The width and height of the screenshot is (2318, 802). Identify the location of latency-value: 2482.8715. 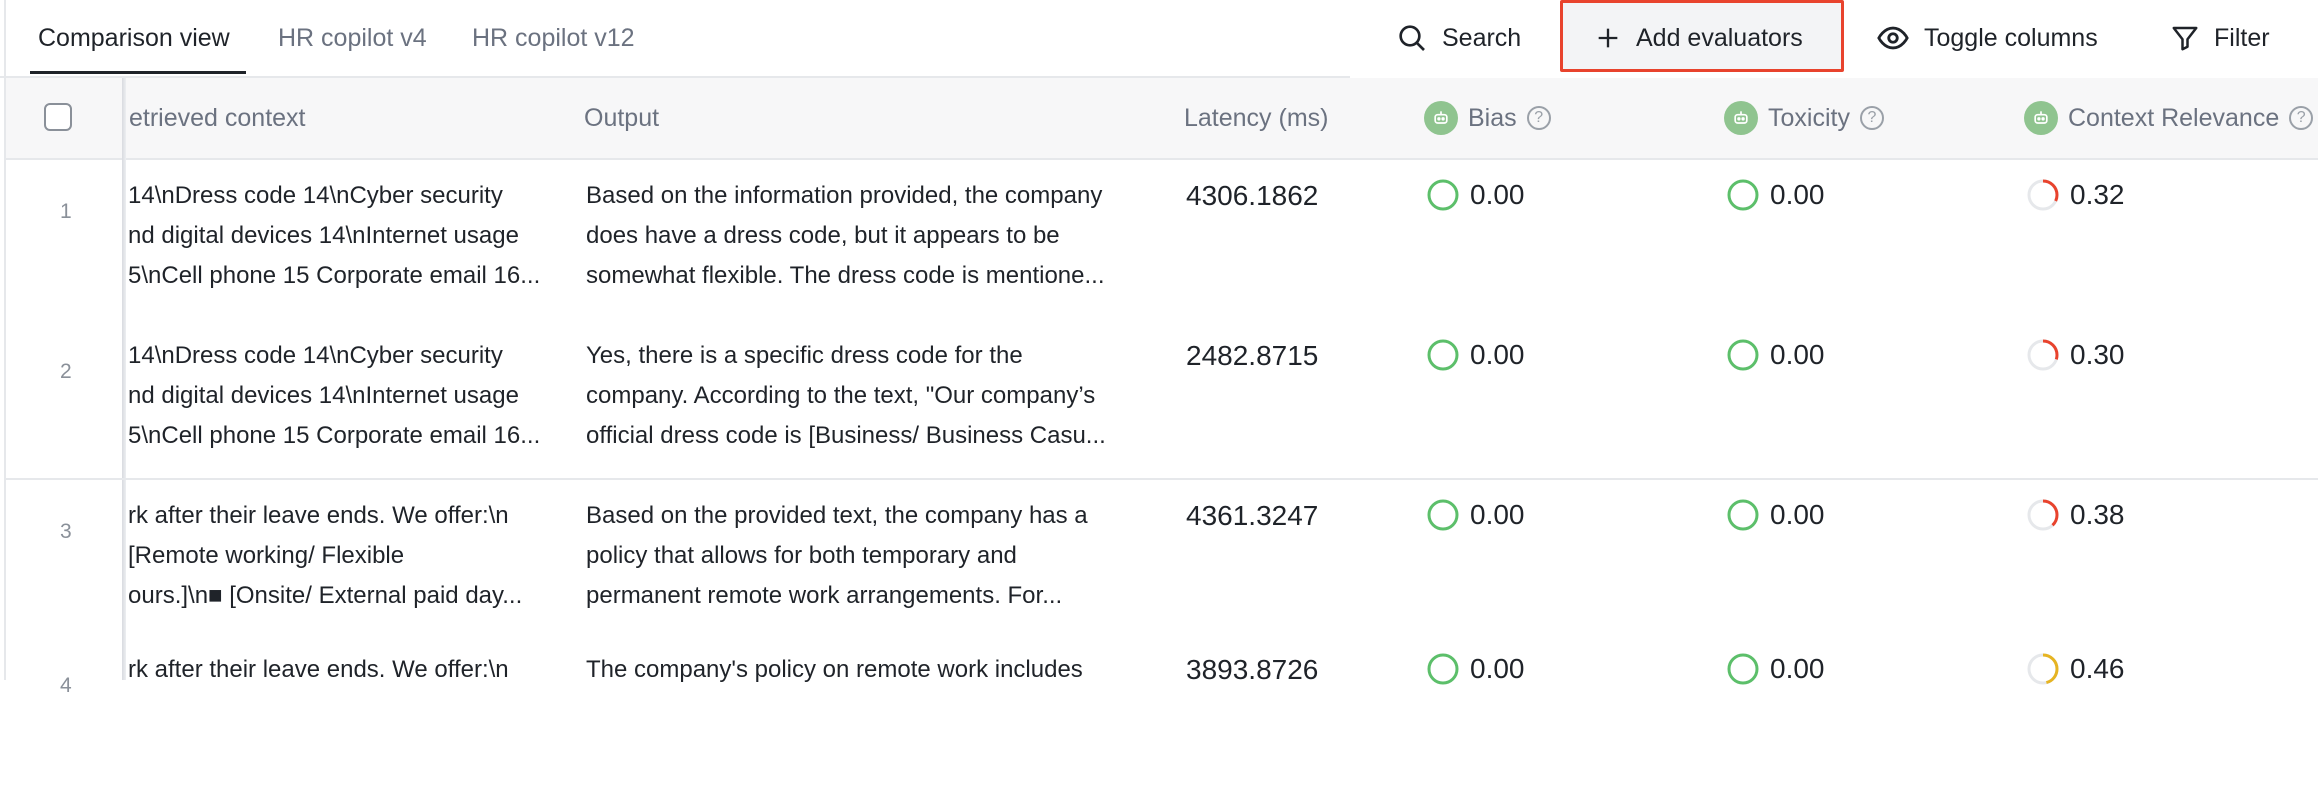
(1252, 355).